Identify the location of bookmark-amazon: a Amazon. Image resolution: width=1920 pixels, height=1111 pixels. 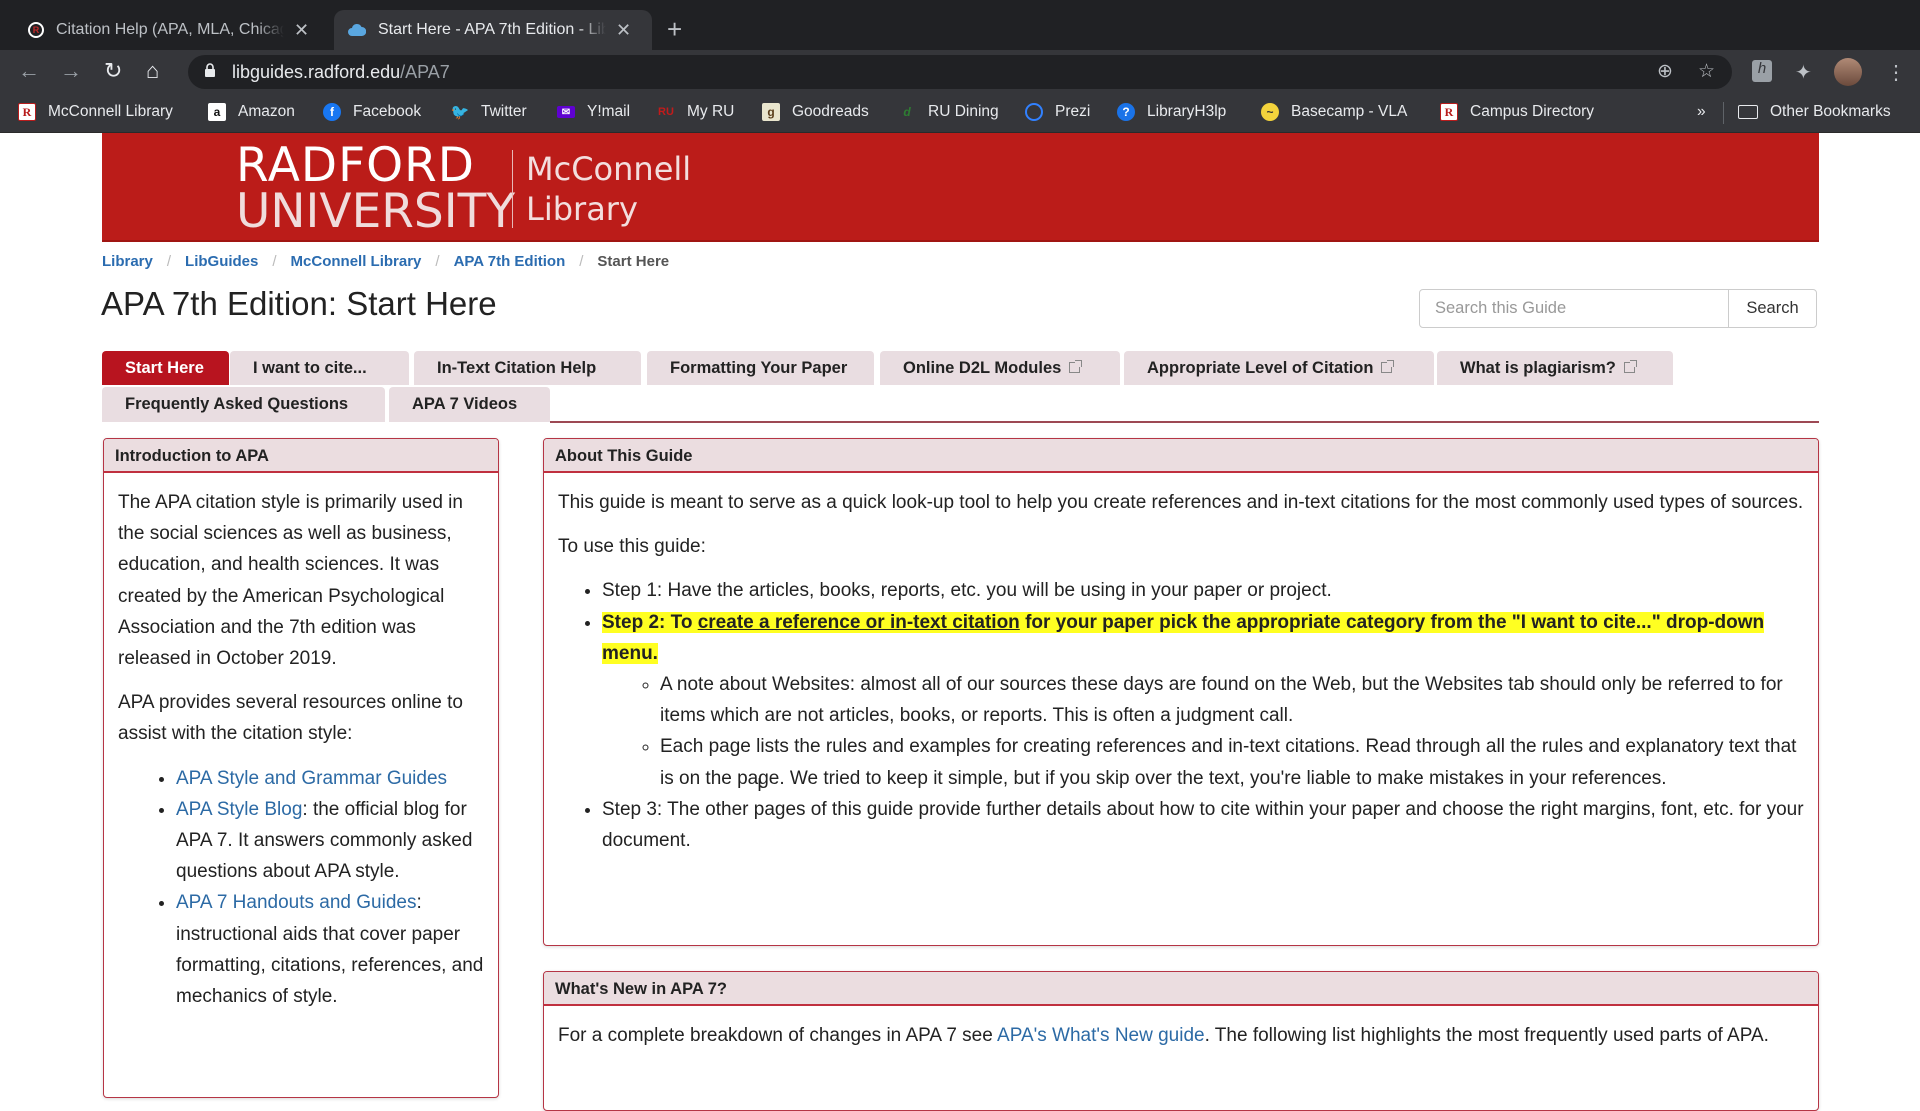
(251, 112).